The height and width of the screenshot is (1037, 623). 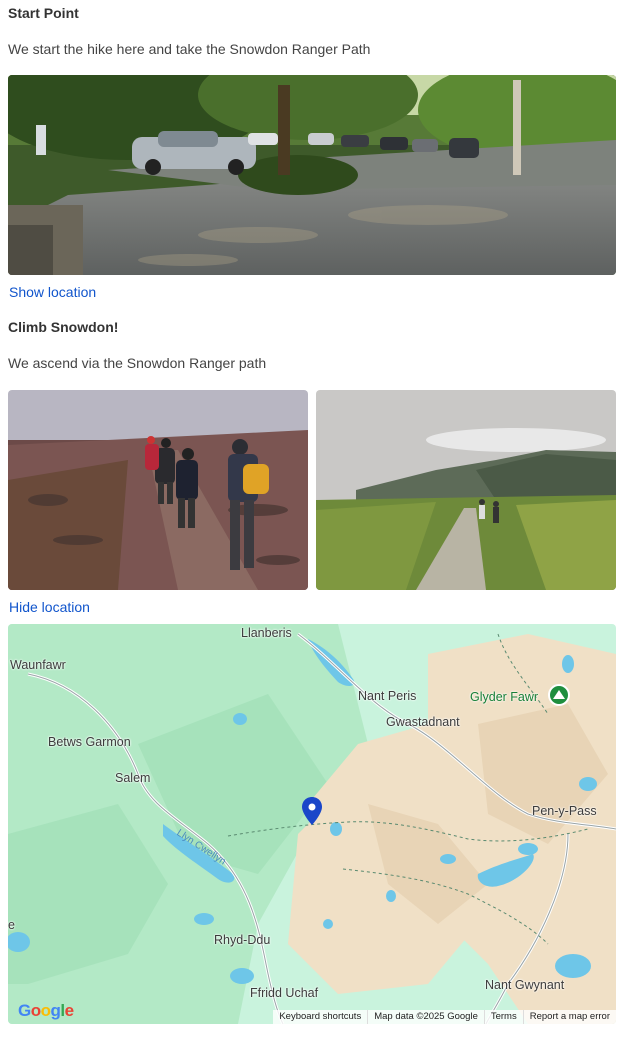 What do you see at coordinates (504, 697) in the screenshot?
I see `place-glyder-fawr: Glyder Fawr` at bounding box center [504, 697].